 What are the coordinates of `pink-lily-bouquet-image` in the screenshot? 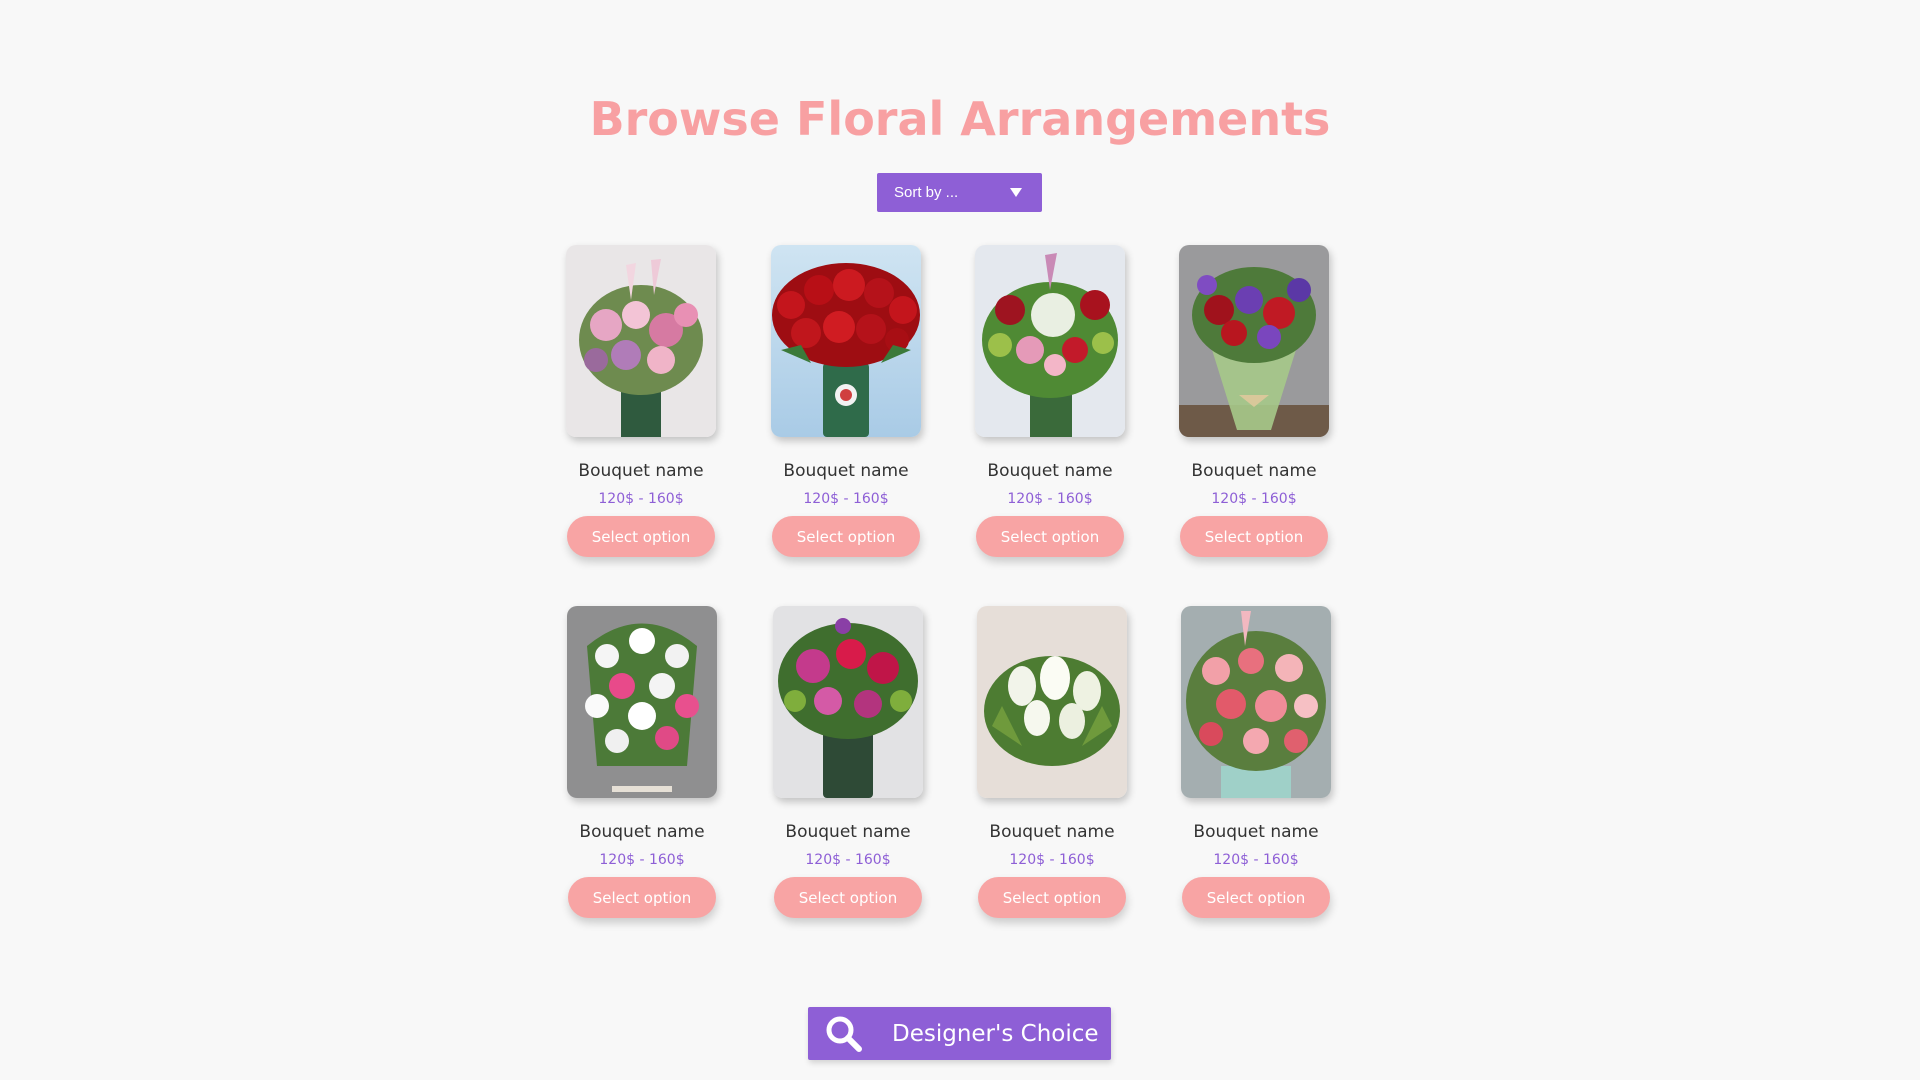 It's located at (641, 341).